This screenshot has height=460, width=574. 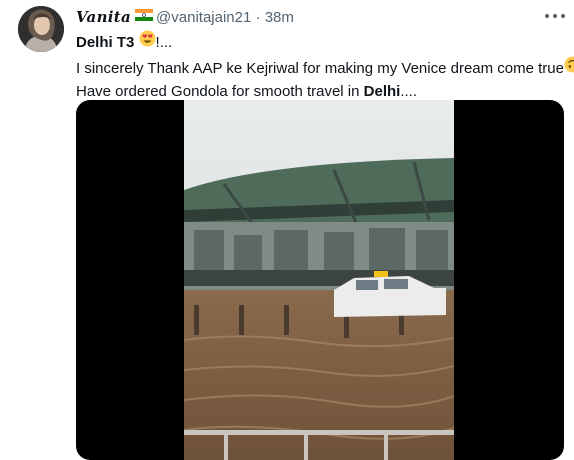 I want to click on user-avatar, so click(x=41, y=29).